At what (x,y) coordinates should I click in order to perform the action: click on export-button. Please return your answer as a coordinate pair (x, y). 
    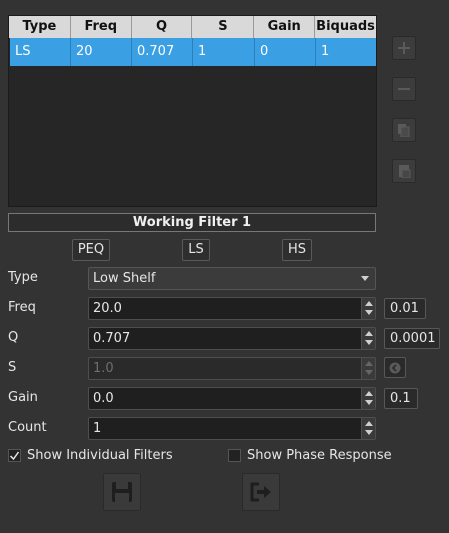
    Looking at the image, I should click on (261, 492).